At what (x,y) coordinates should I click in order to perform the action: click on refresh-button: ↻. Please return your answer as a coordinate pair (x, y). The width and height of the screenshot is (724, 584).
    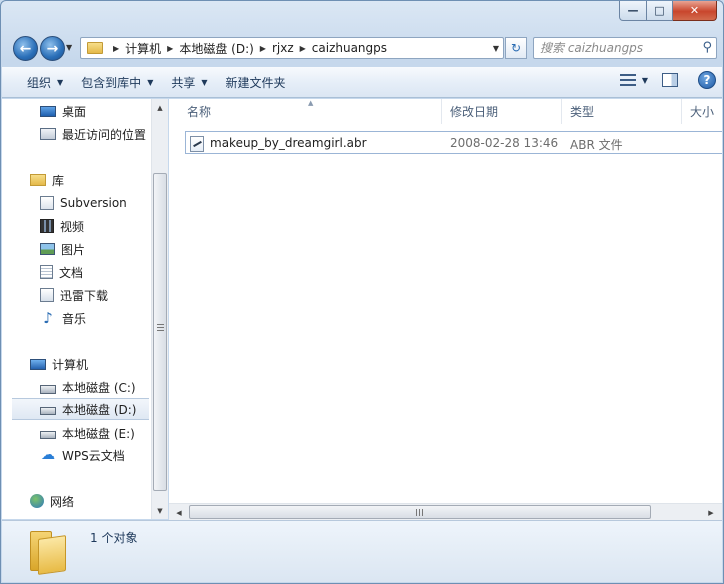
    Looking at the image, I should click on (516, 48).